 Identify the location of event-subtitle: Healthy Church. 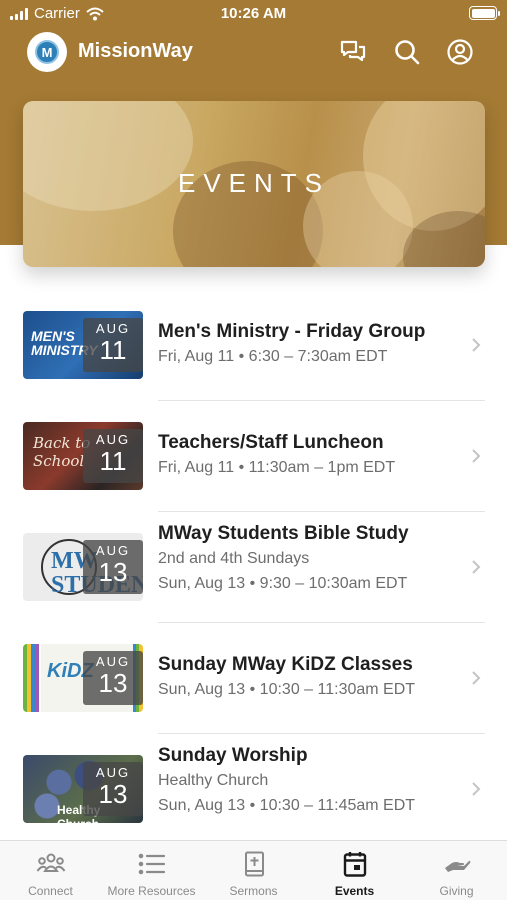
(213, 780).